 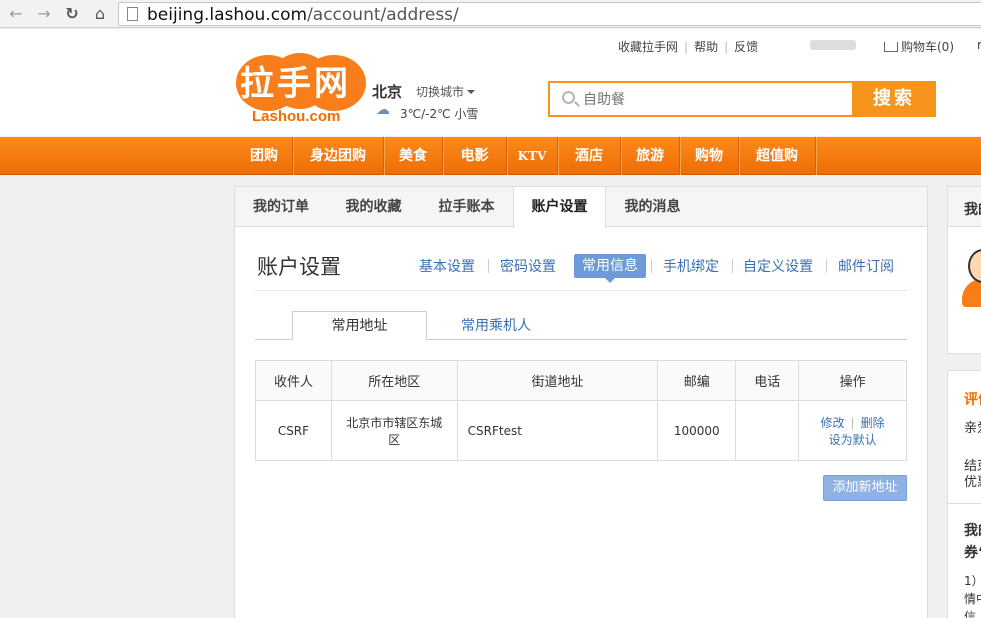 I want to click on page-icon, so click(x=132, y=14).